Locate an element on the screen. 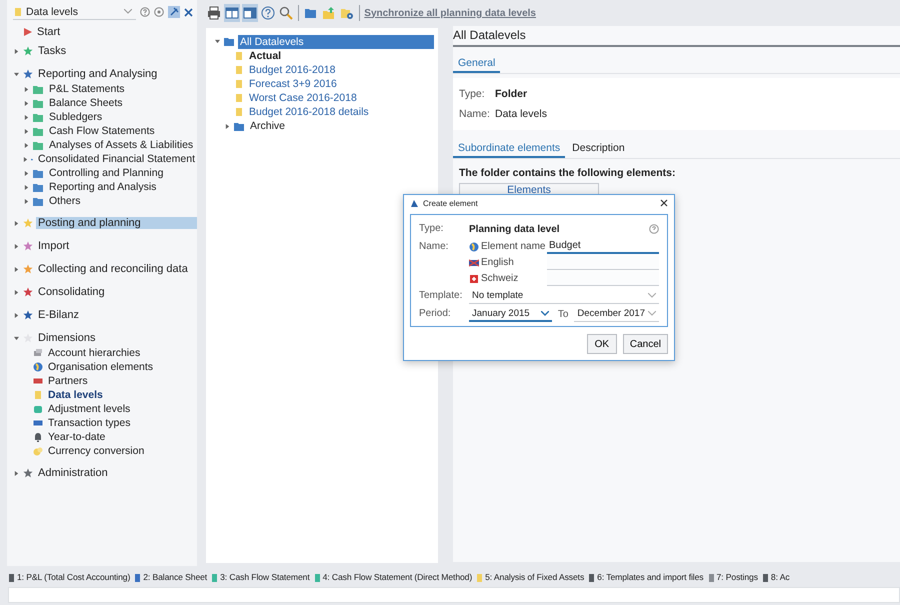 Image resolution: width=900 pixels, height=605 pixels. nav-item: Dimensions is located at coordinates (67, 338).